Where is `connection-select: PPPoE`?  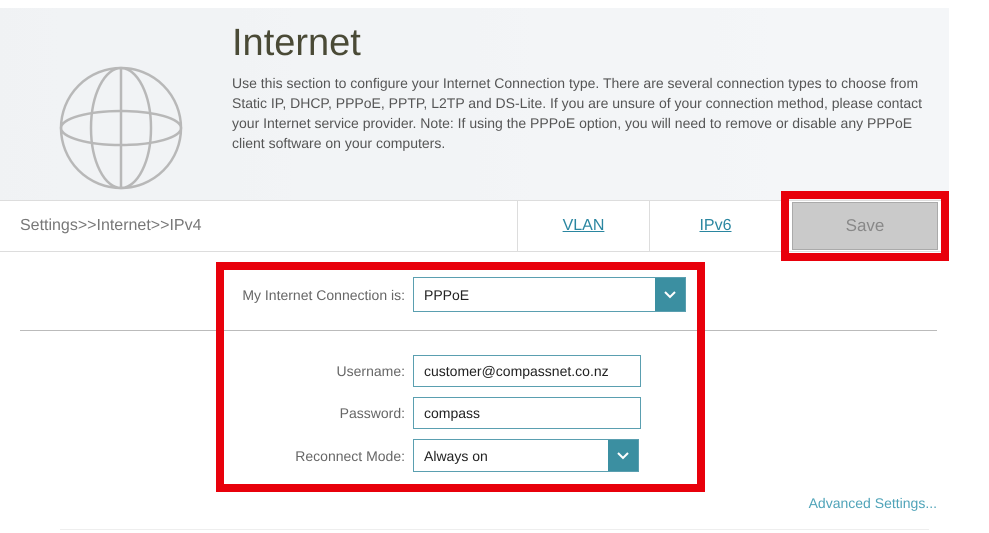
connection-select: PPPoE is located at coordinates (549, 294).